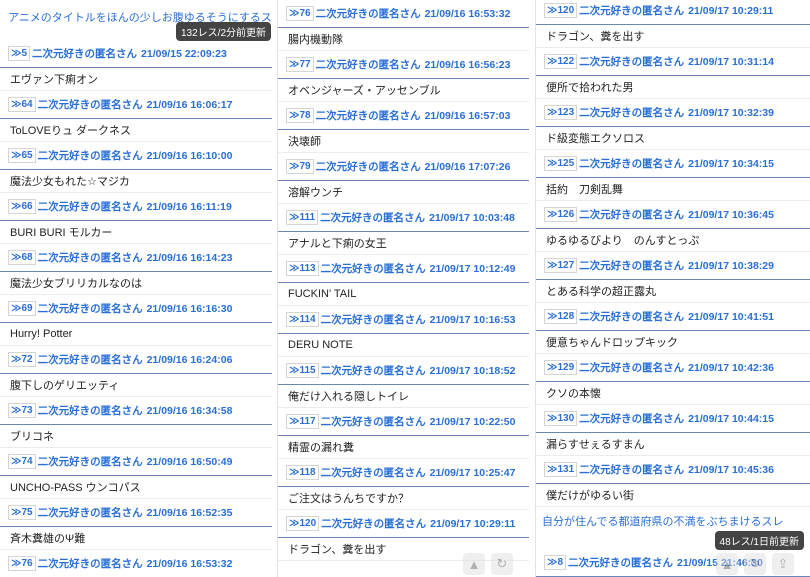 The height and width of the screenshot is (577, 810). I want to click on post-header: 69二次元好きの匿名さん21/09/16 16:16:30, so click(136, 309).